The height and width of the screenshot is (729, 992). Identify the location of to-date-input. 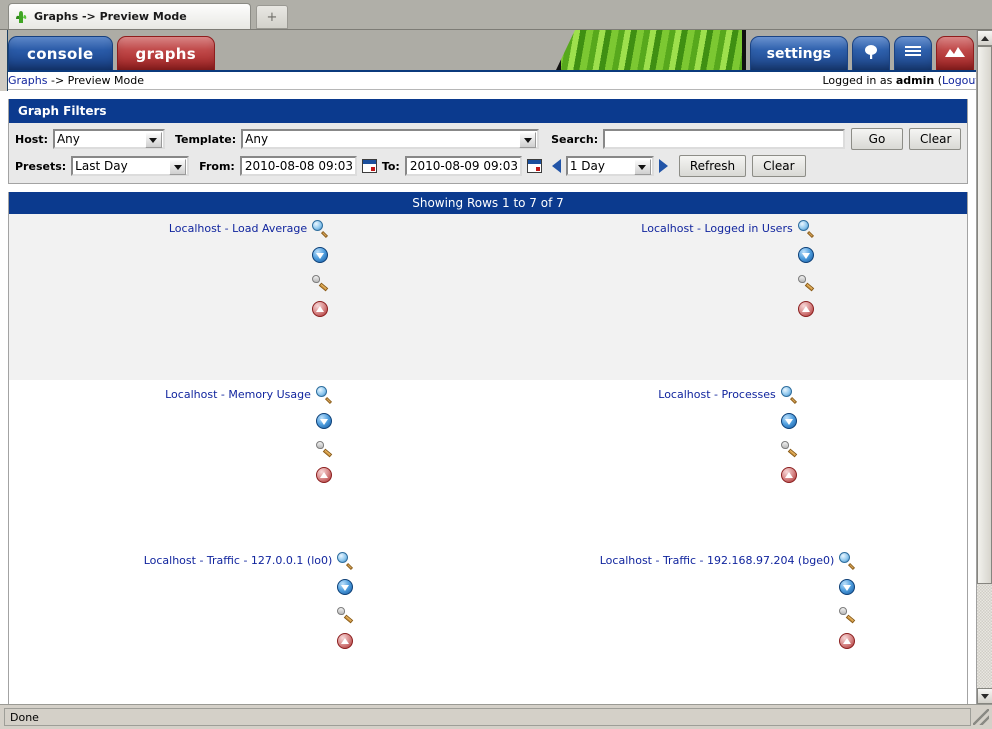
(463, 166).